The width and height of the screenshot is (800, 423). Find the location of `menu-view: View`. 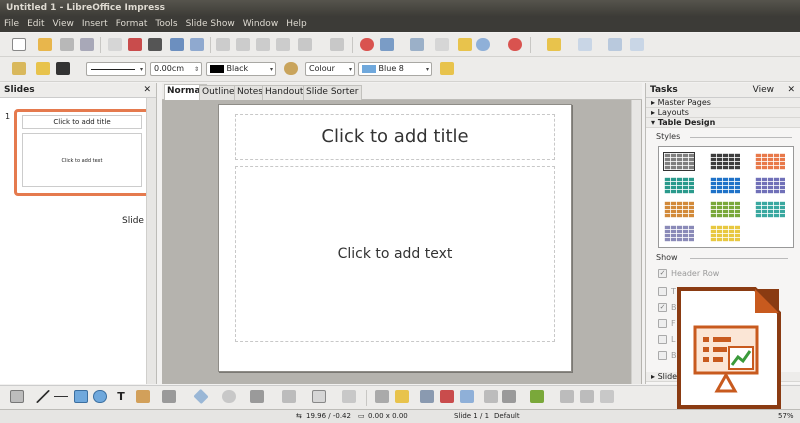

menu-view: View is located at coordinates (63, 24).